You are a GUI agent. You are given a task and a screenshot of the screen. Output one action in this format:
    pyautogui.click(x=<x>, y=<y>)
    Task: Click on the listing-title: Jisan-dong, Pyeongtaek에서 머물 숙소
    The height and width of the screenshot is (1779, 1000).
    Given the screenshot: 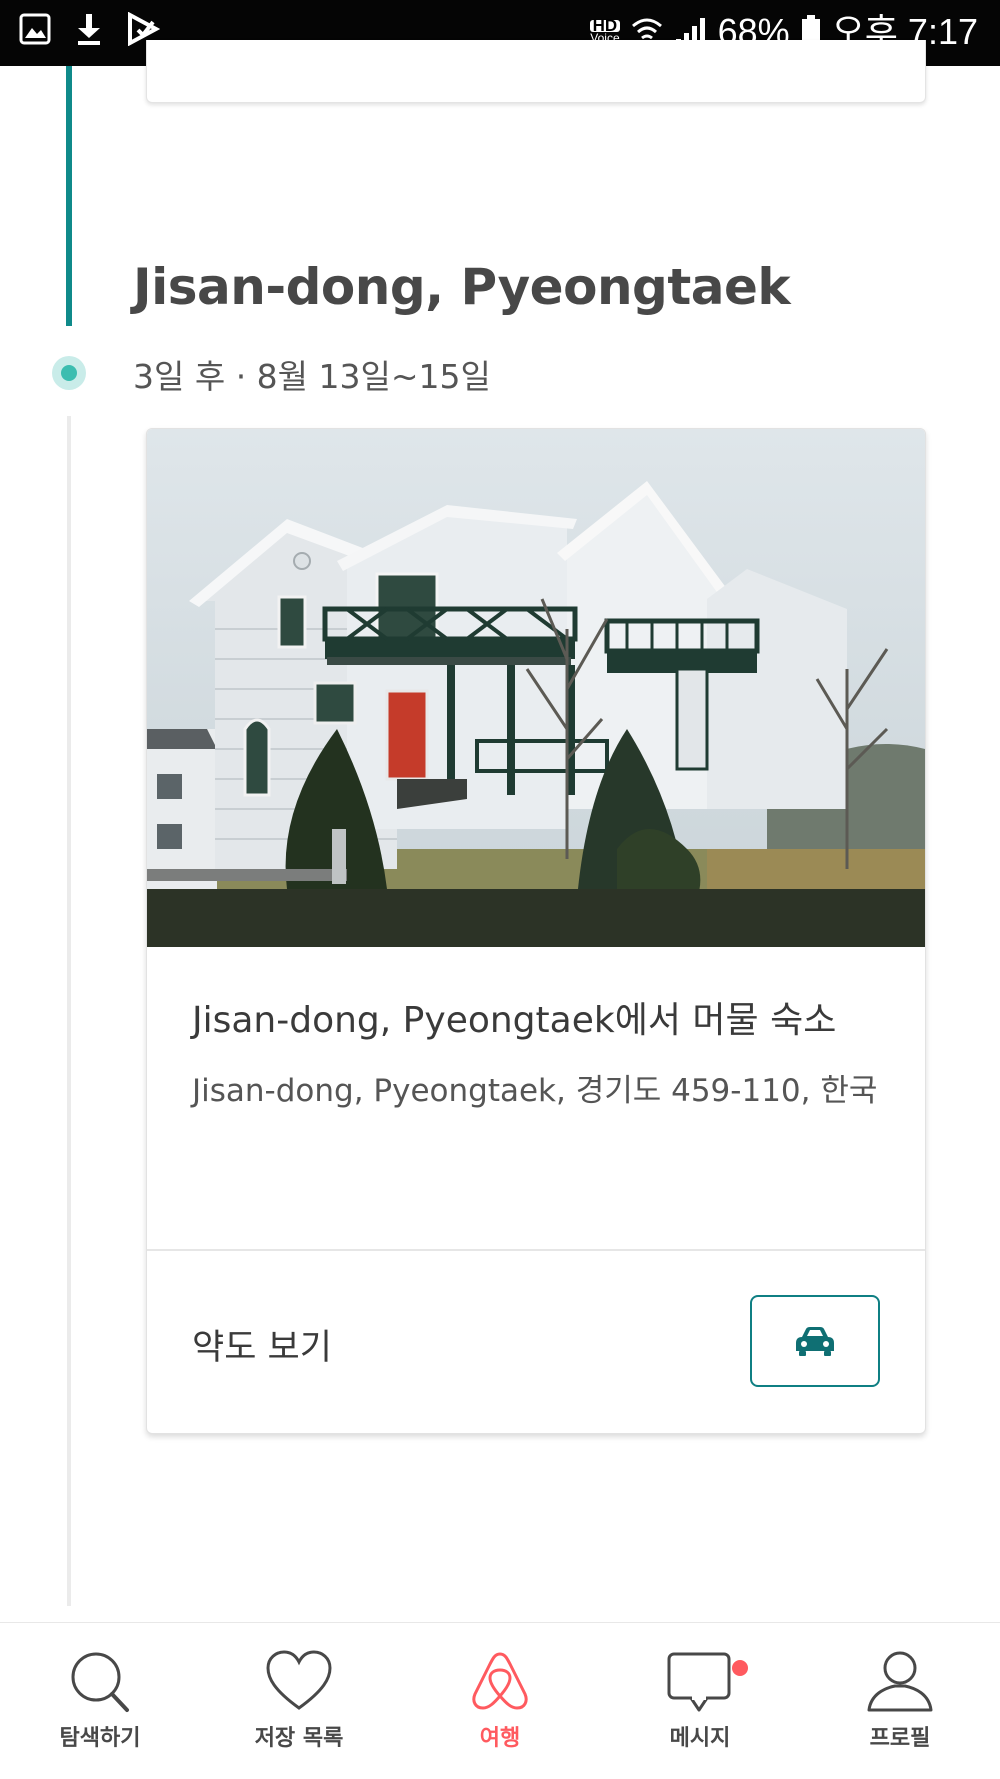 What is the action you would take?
    pyautogui.click(x=514, y=1020)
    